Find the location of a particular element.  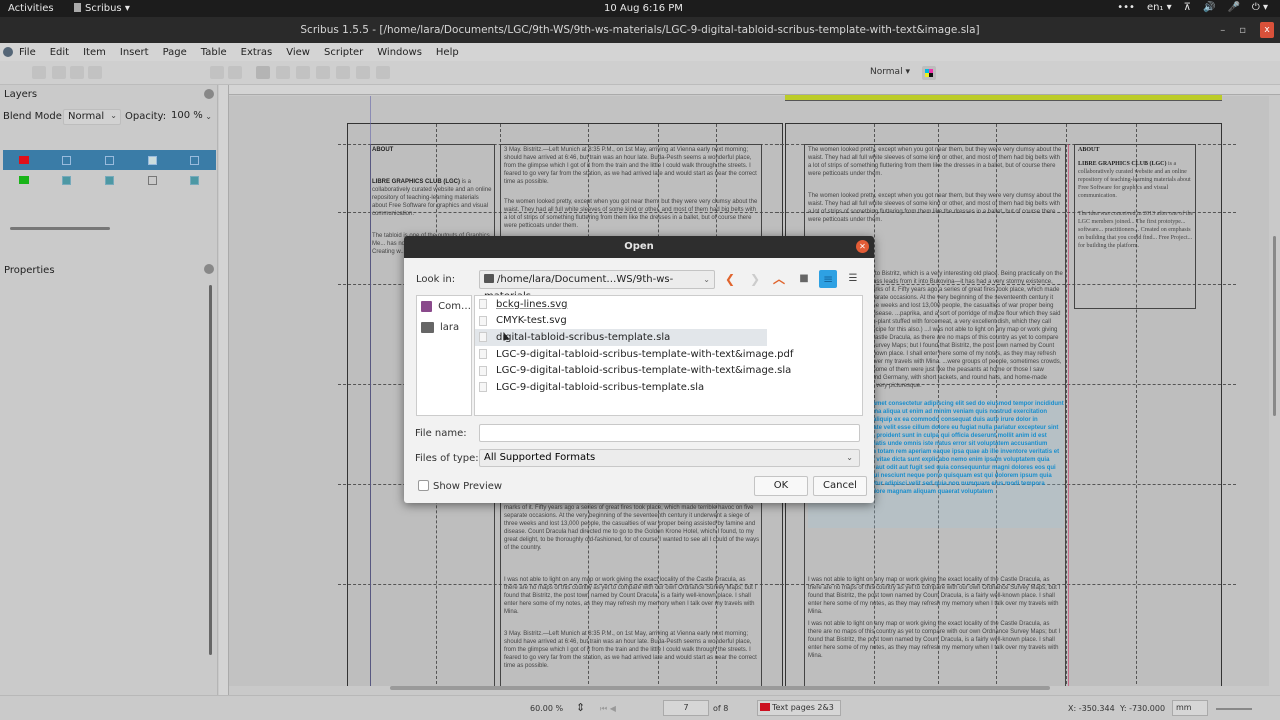

menu-extras: Extras is located at coordinates (257, 52).